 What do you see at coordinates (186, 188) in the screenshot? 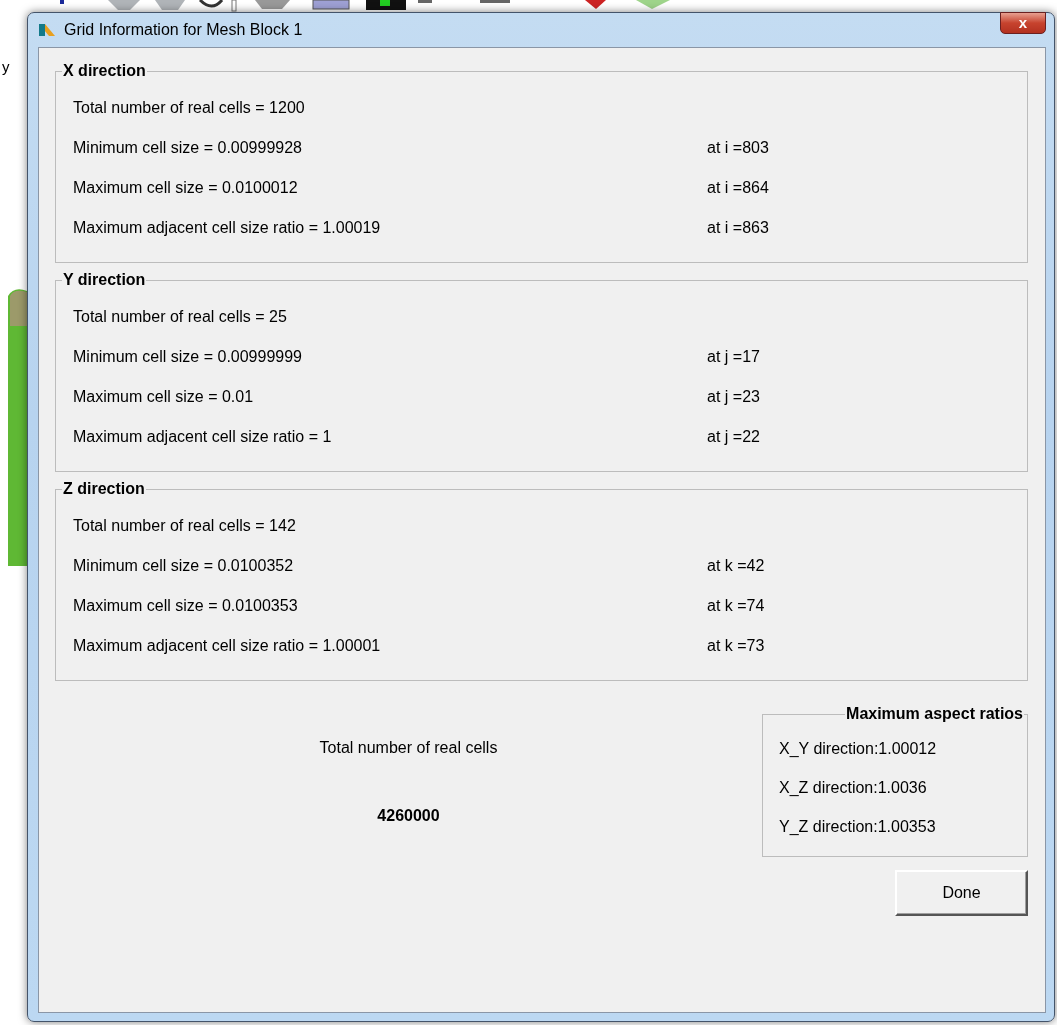
I see `stat-label: Maximum cell size = 0.0100012` at bounding box center [186, 188].